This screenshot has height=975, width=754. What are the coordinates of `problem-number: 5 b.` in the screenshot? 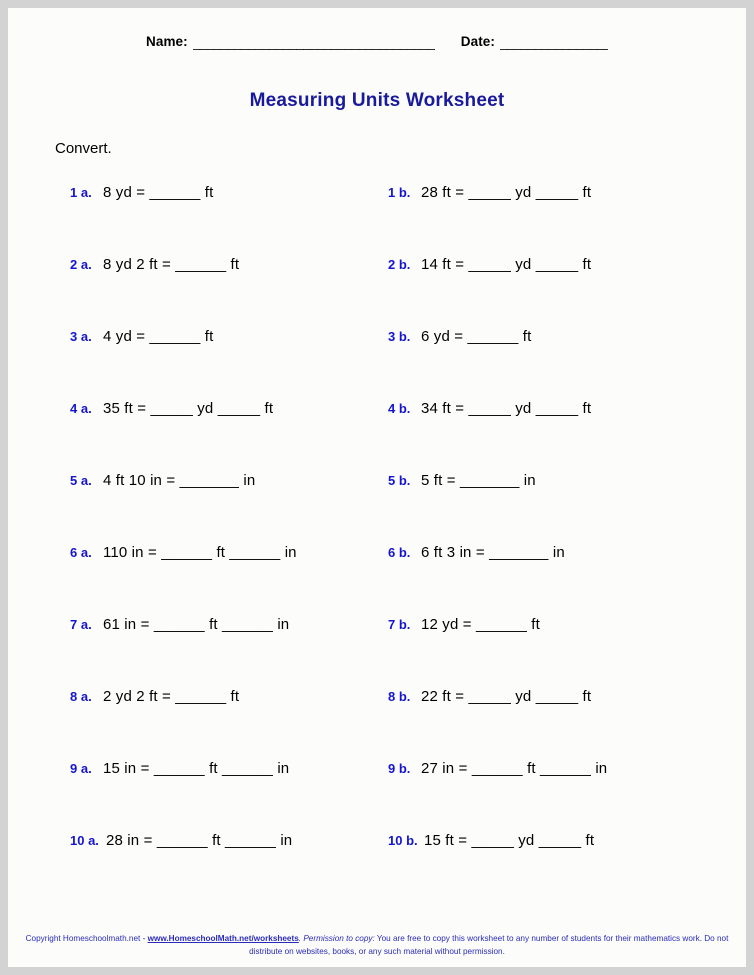 It's located at (399, 480).